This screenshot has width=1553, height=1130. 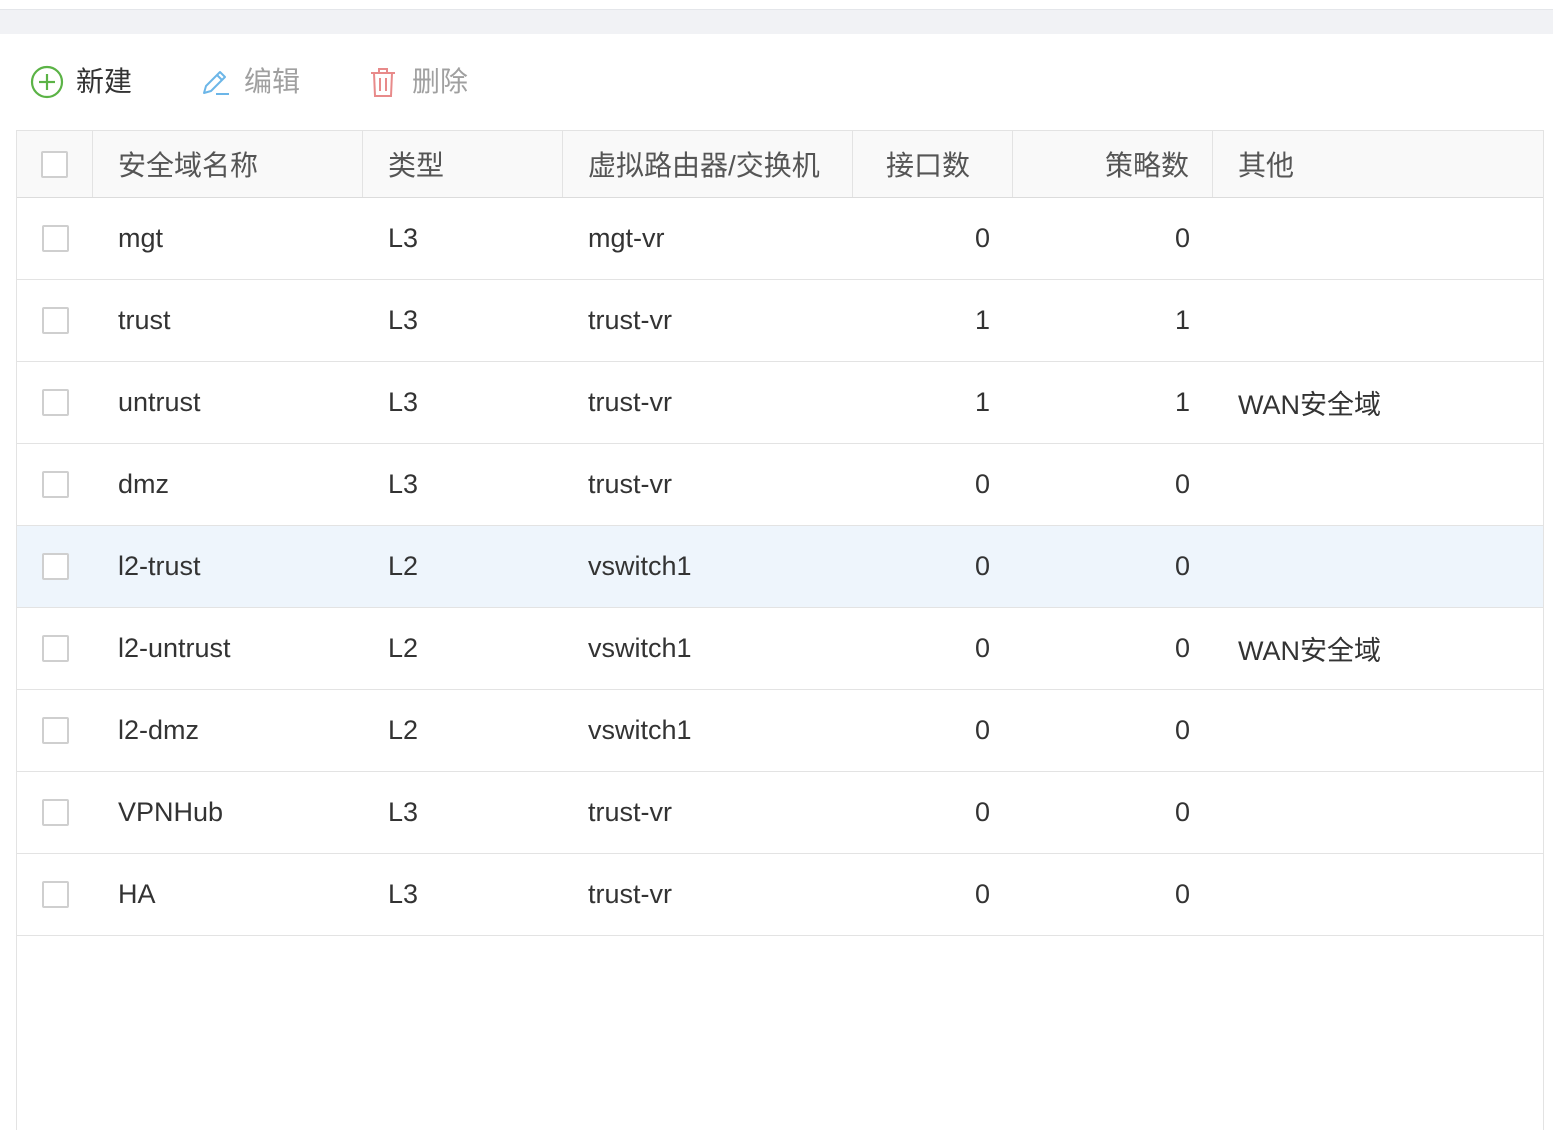 What do you see at coordinates (776, 21) in the screenshot?
I see `top-strip` at bounding box center [776, 21].